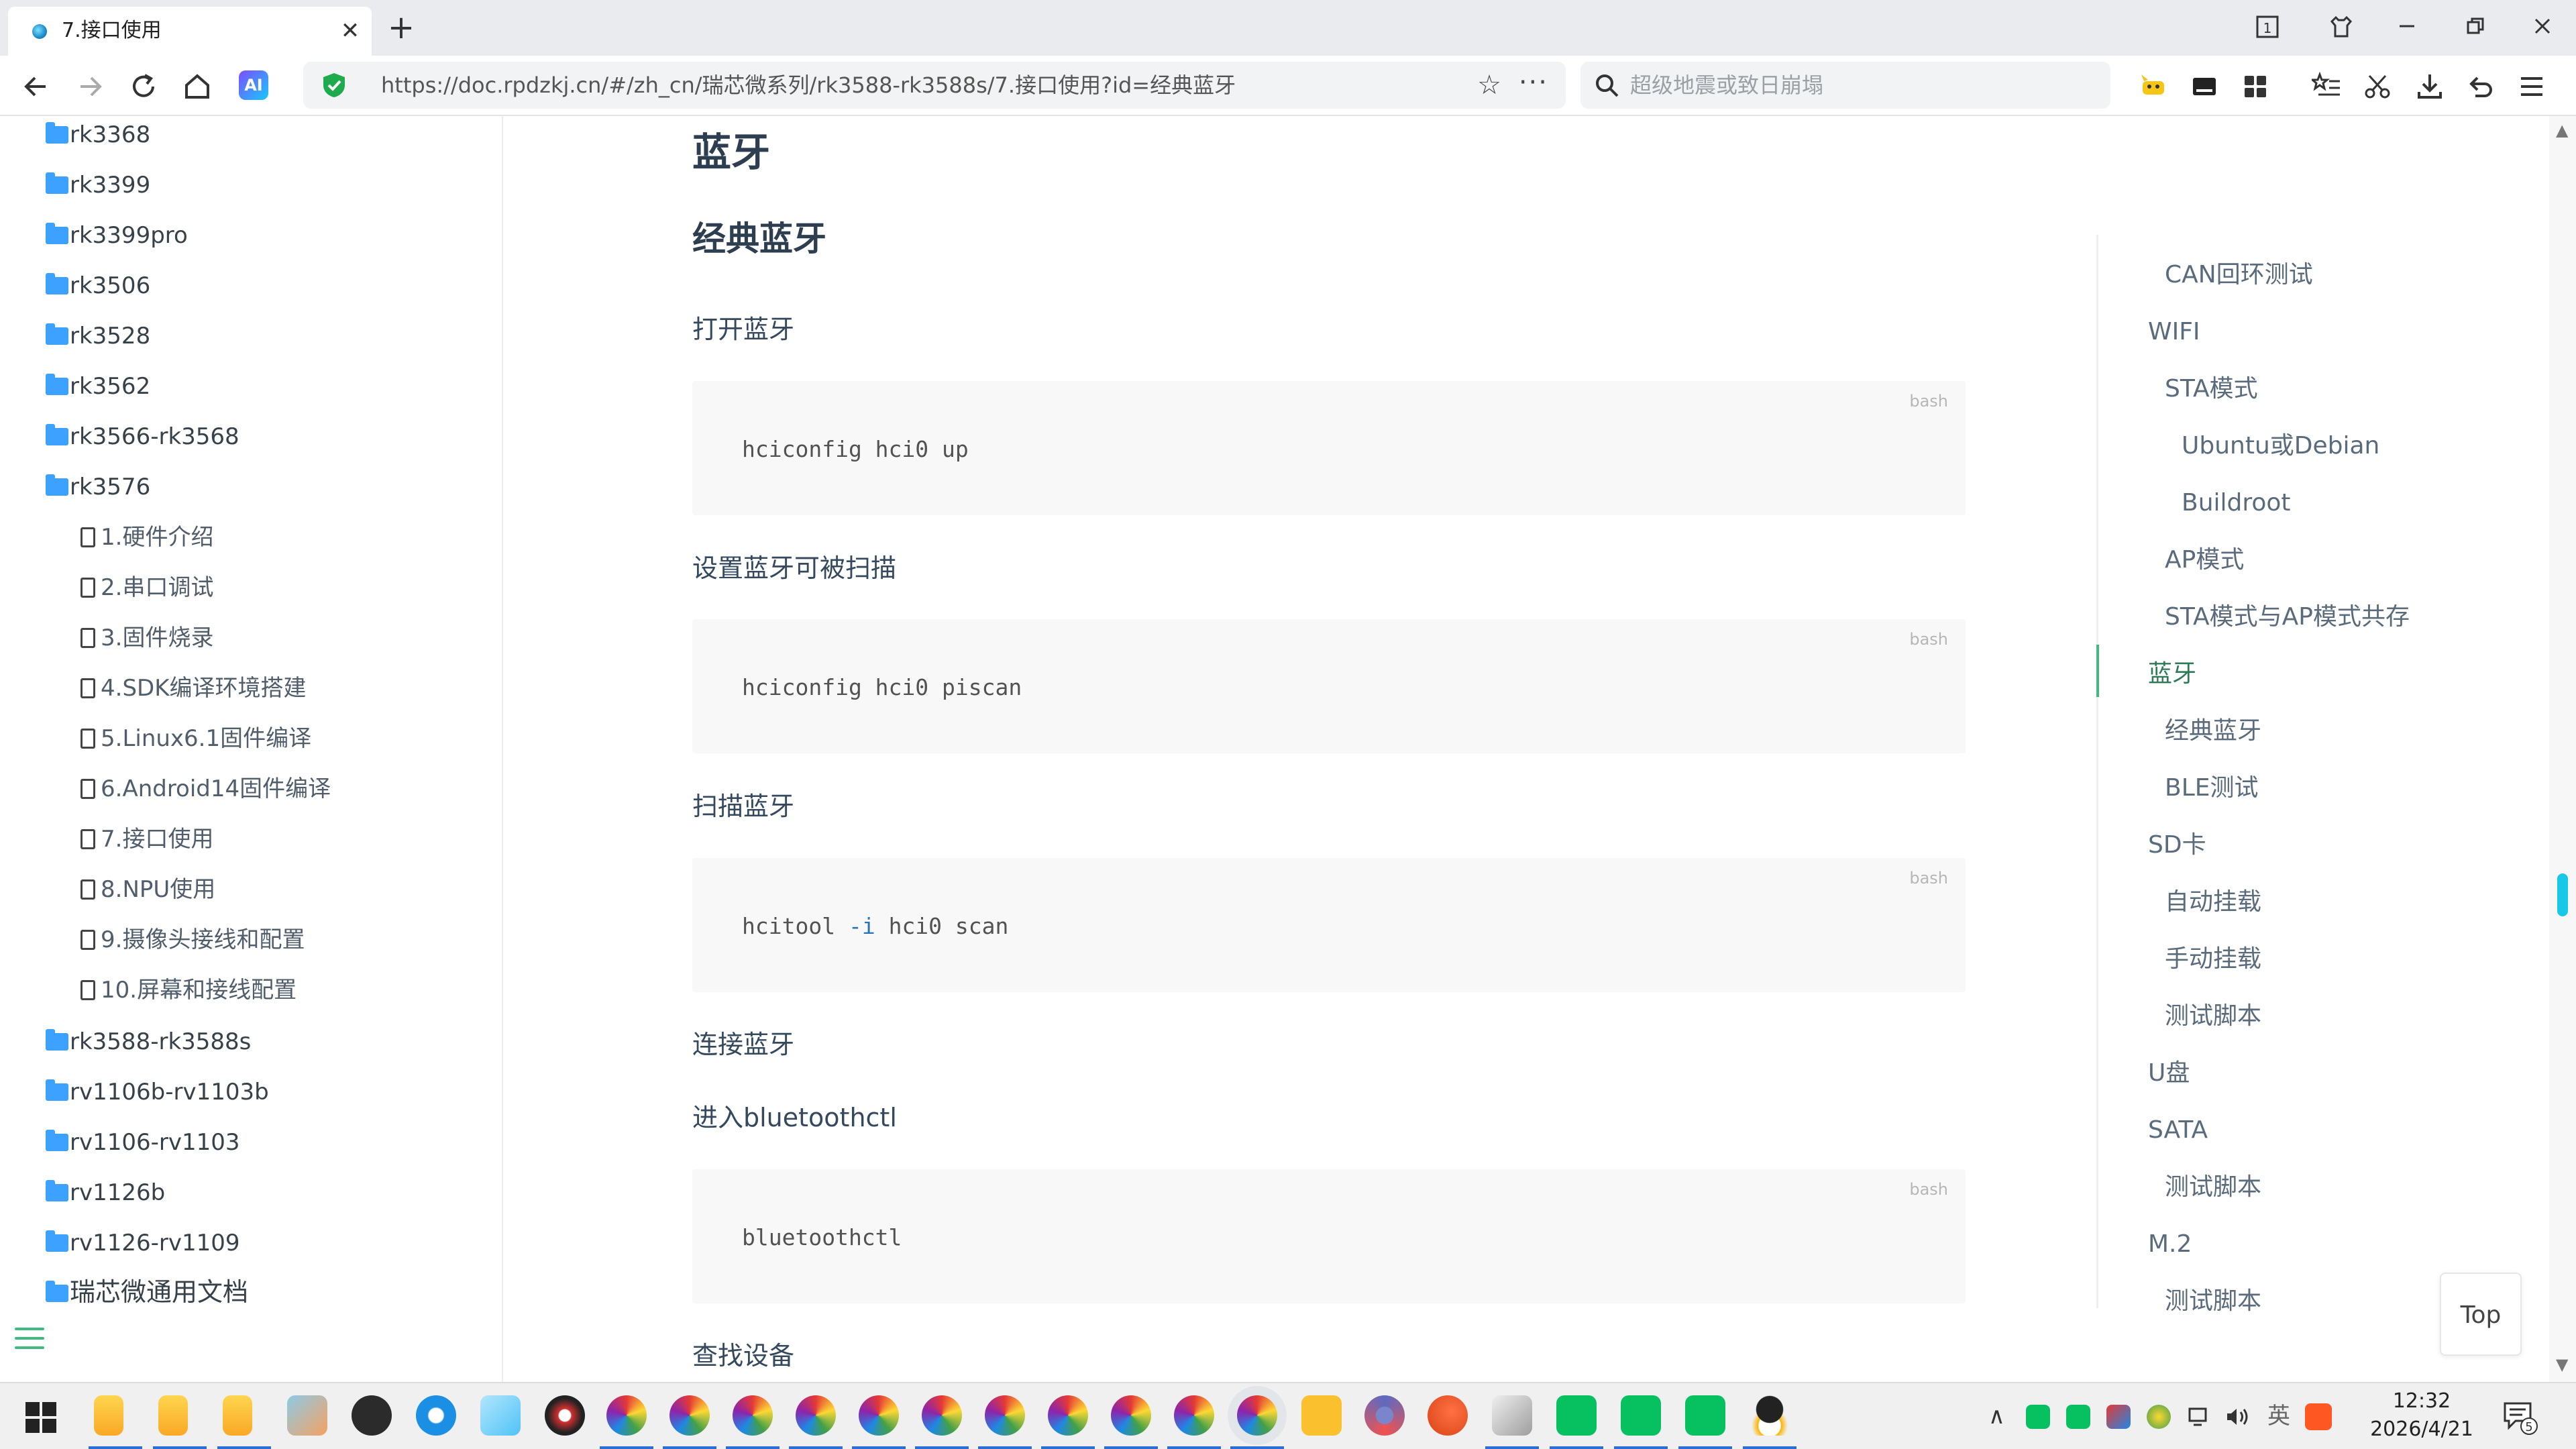 The width and height of the screenshot is (2576, 1449). I want to click on scroll-up-arrow-icon: ▲, so click(2562, 130).